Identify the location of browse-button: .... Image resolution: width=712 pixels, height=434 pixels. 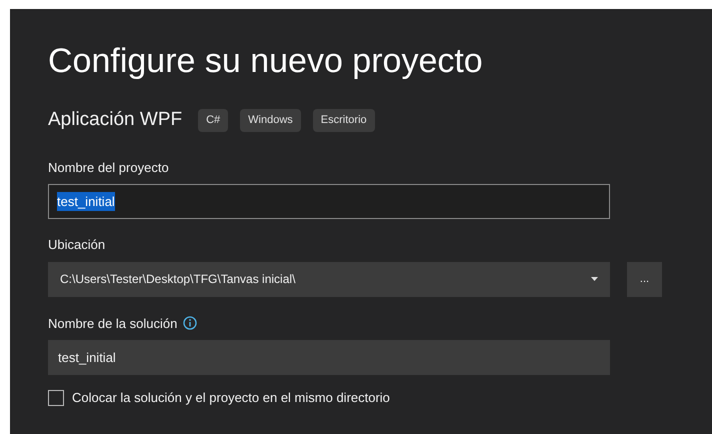
(644, 279).